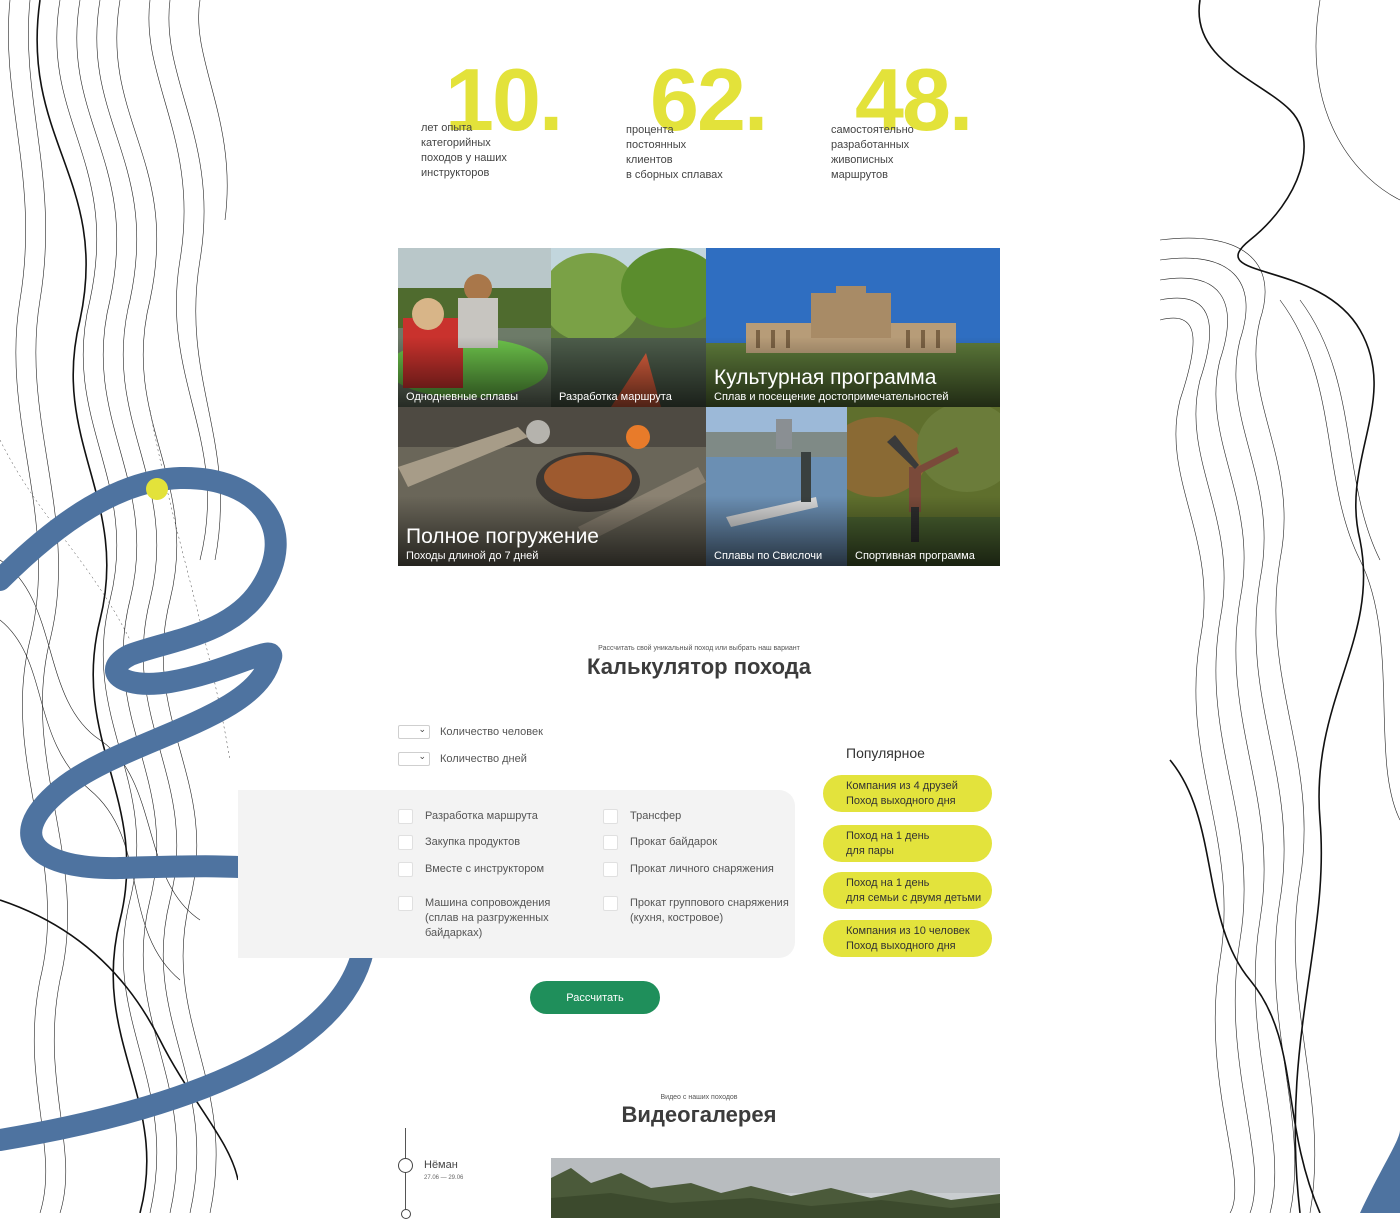  Describe the element at coordinates (414, 758) in the screenshot. I see `days-count-select: ⌄` at that location.